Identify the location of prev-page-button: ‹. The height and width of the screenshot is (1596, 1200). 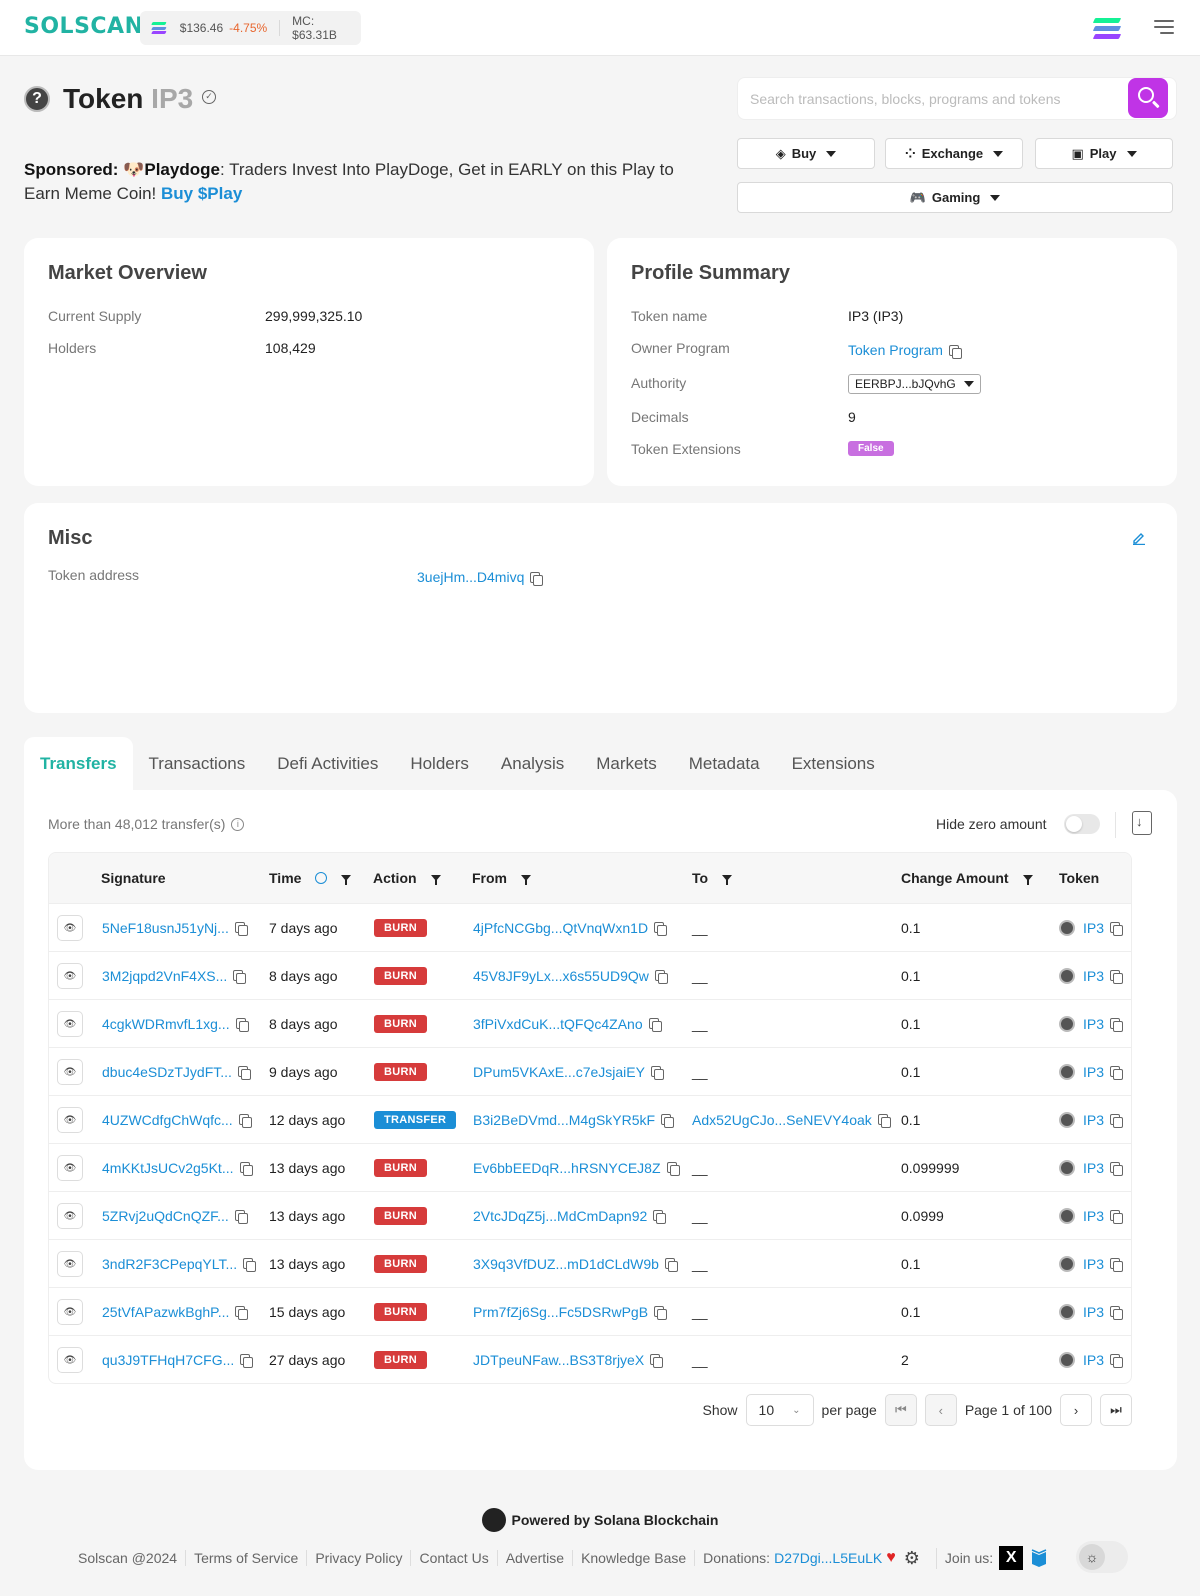
(940, 1410).